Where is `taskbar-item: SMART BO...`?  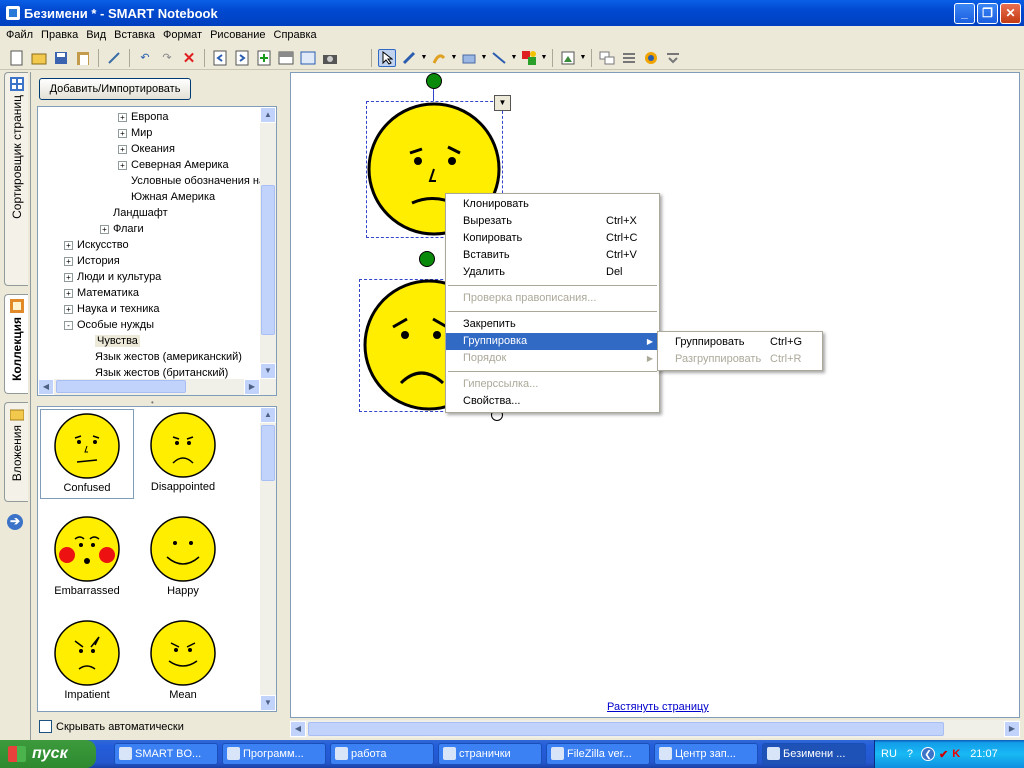 taskbar-item: SMART BO... is located at coordinates (166, 754).